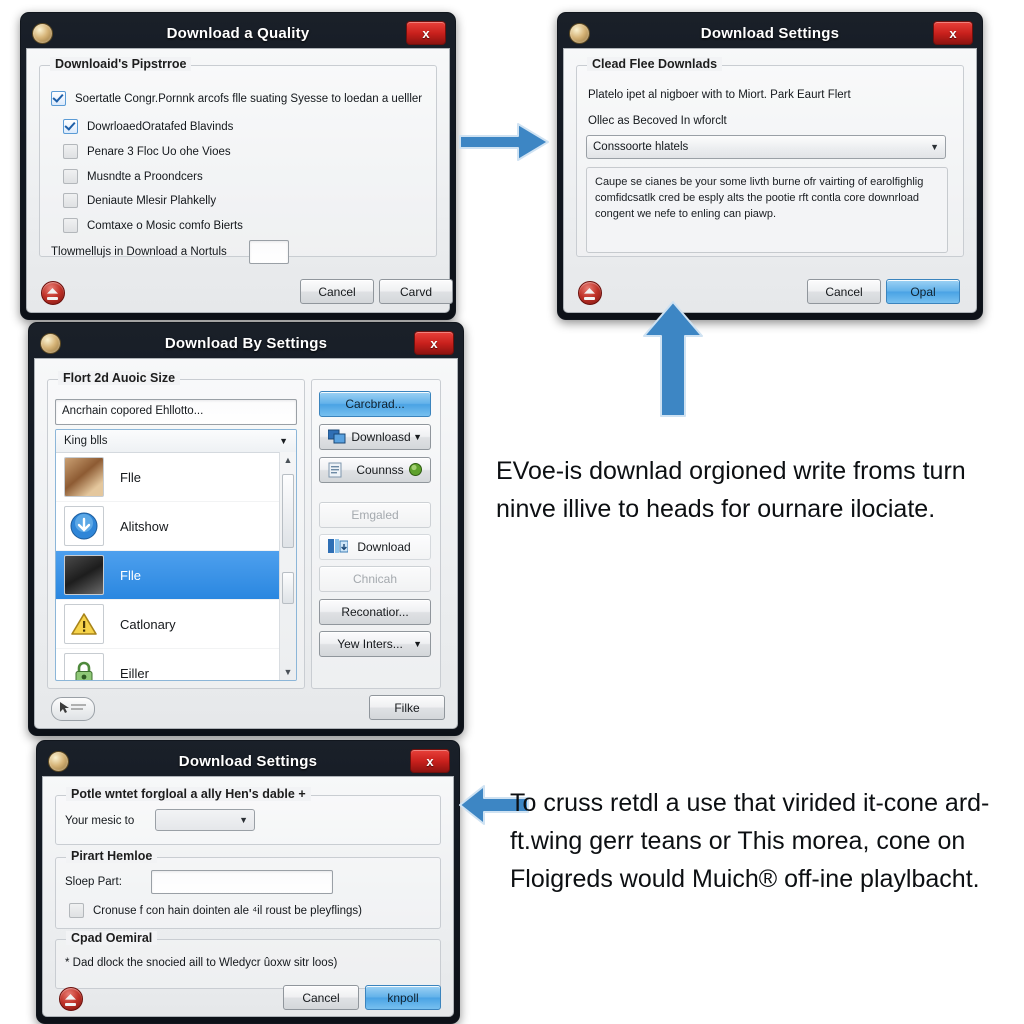  Describe the element at coordinates (287, 566) in the screenshot. I see `list-scrollbar: ▲ ▼` at that location.